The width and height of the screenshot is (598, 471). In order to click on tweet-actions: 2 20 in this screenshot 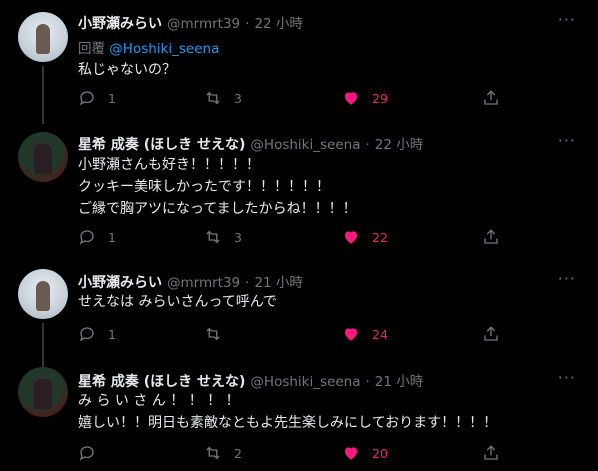, I will do `click(298, 454)`.